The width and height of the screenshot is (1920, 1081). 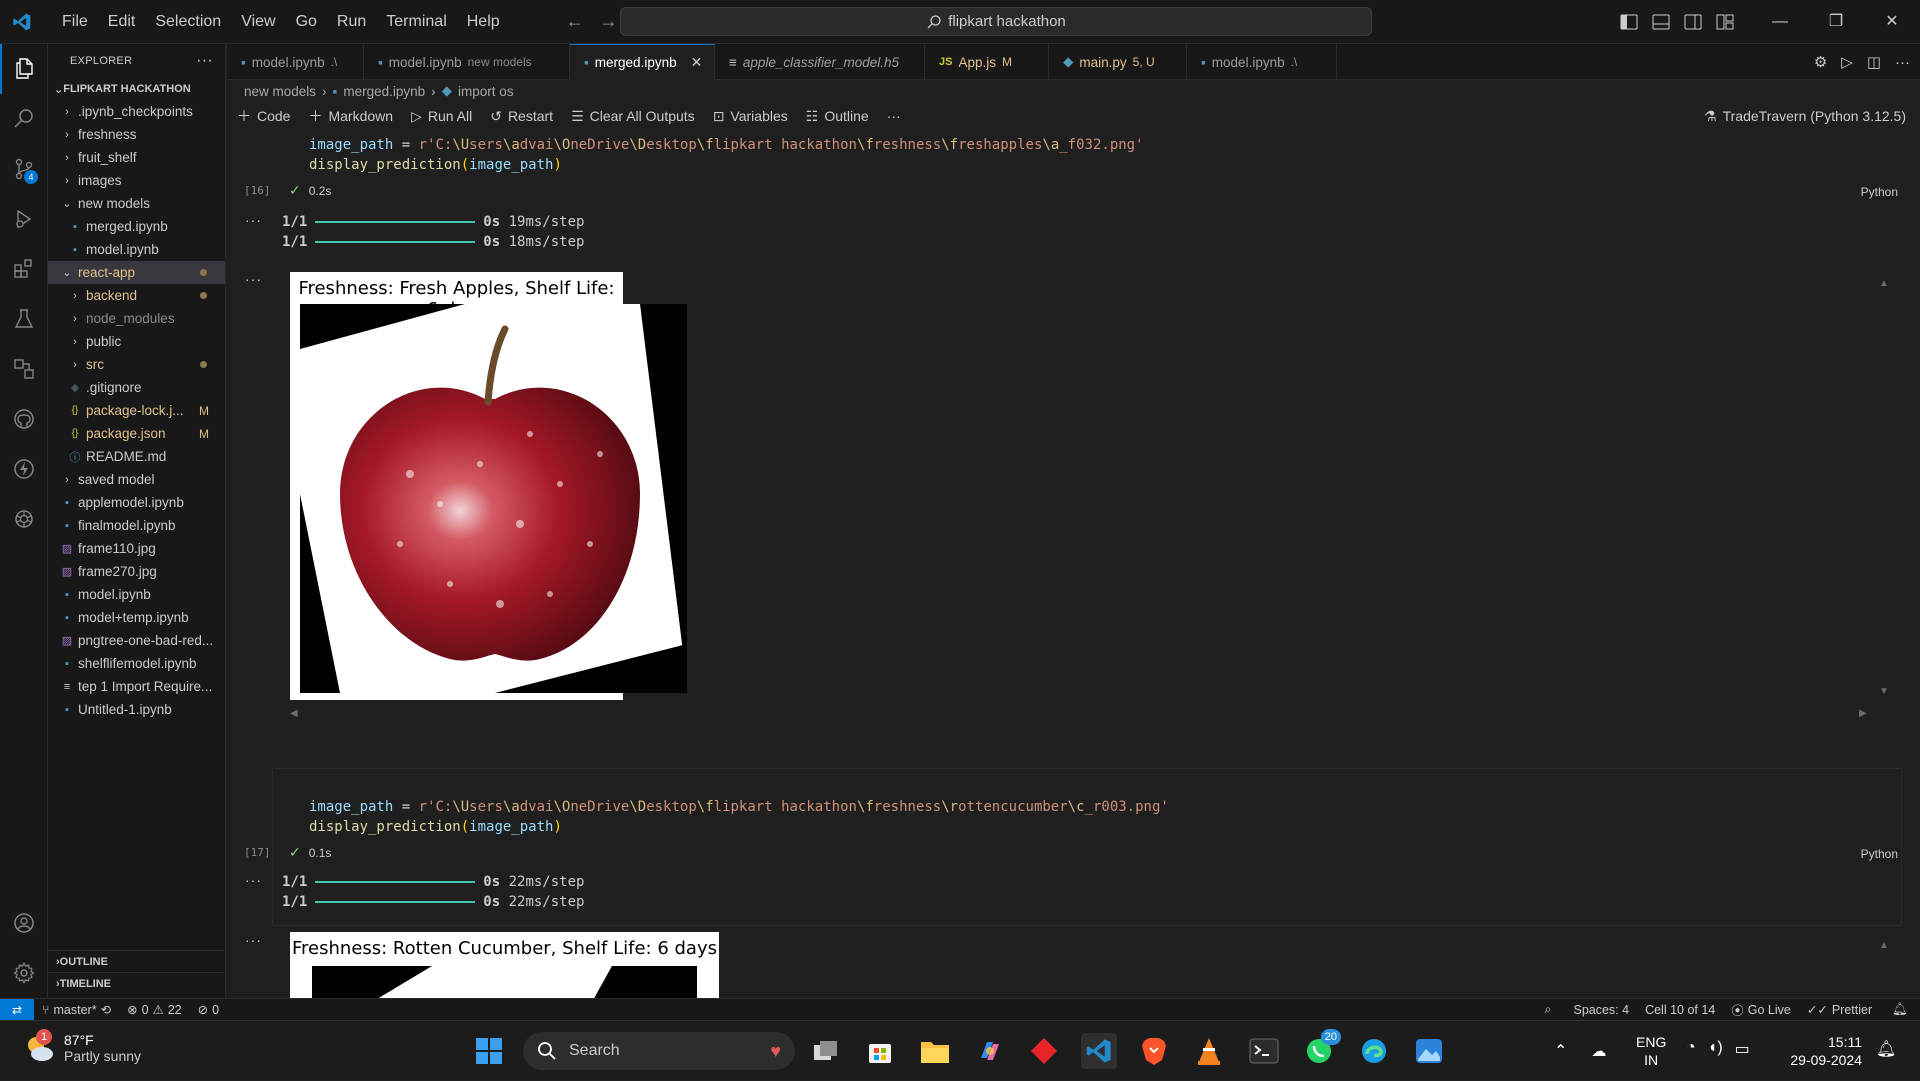 I want to click on add-code-cell-button: ＋ Code, so click(x=263, y=116).